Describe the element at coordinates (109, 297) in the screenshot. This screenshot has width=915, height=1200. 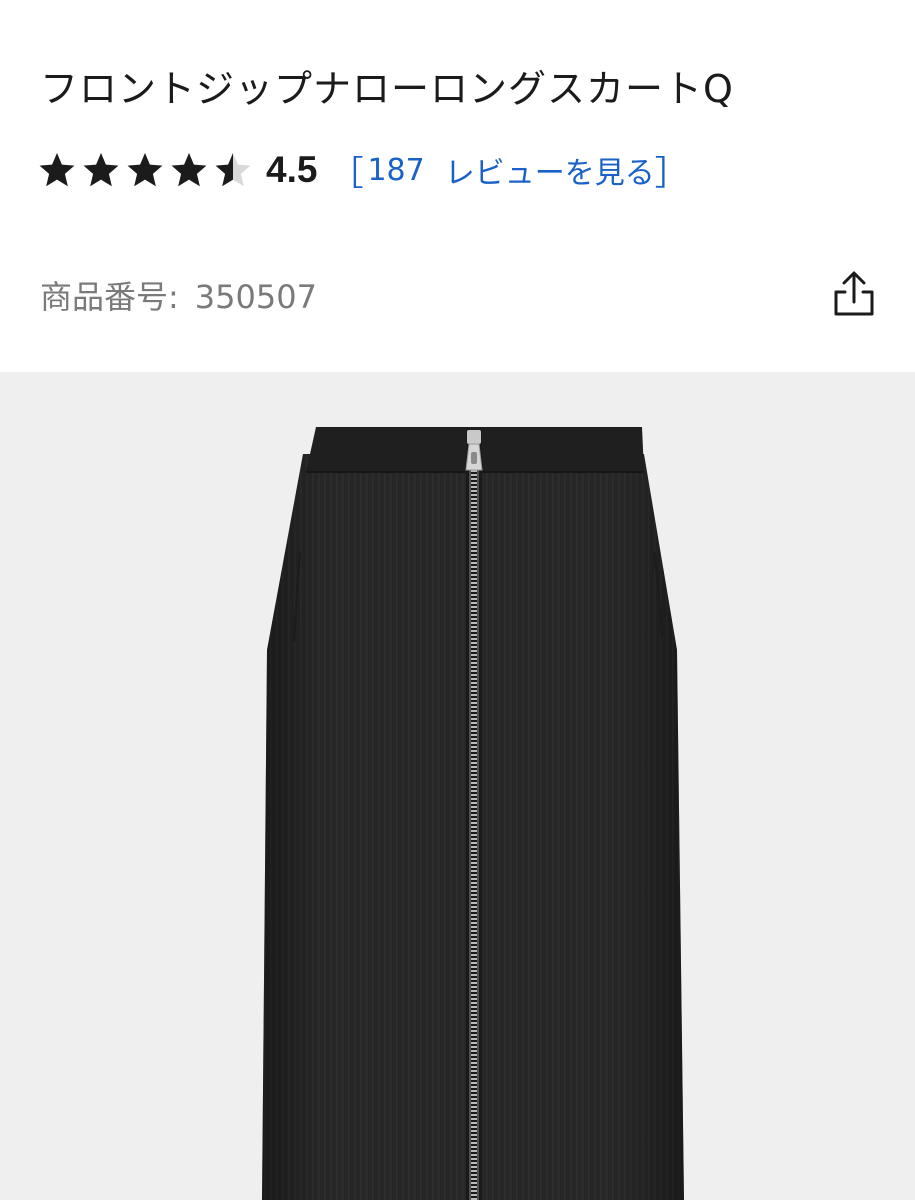
I see `product-number-label: 商品番号:` at that location.